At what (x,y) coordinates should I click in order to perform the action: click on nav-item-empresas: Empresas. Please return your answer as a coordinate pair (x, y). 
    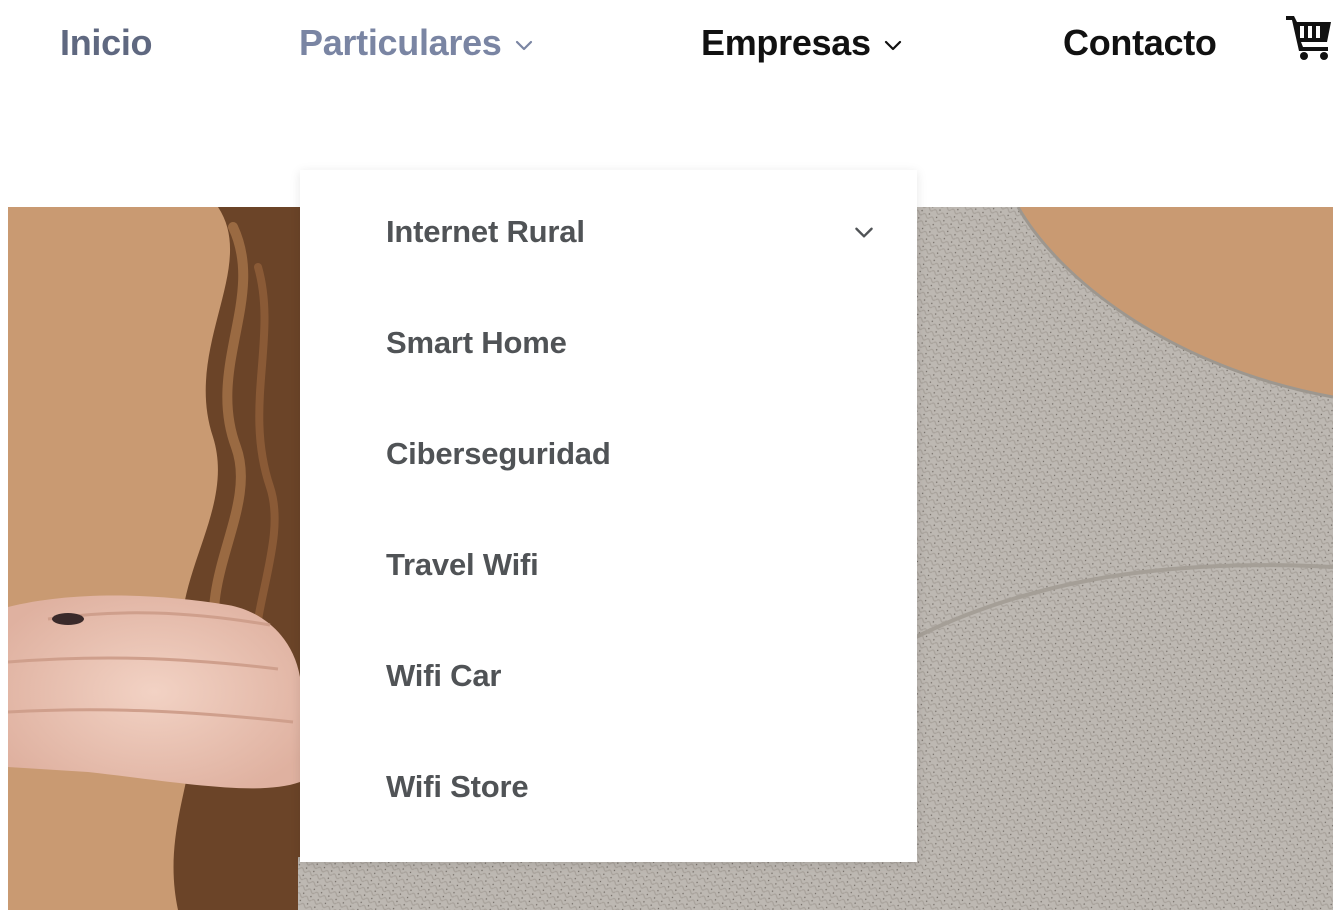
    Looking at the image, I should click on (803, 43).